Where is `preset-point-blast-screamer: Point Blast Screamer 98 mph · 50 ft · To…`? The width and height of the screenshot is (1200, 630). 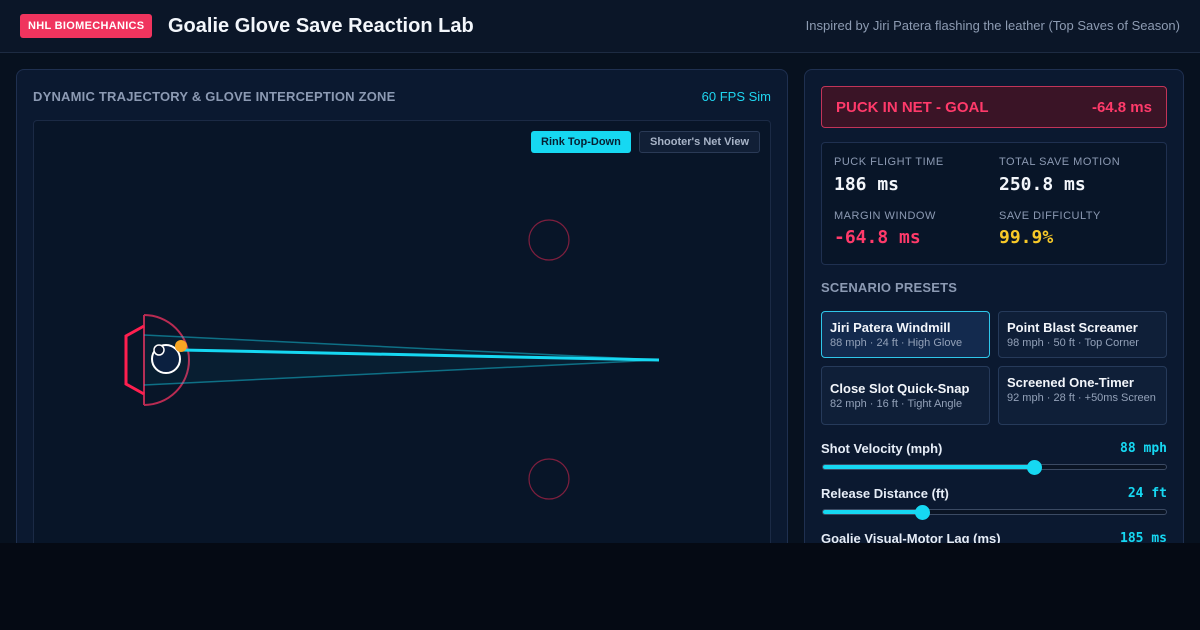
preset-point-blast-screamer: Point Blast Screamer 98 mph · 50 ft · To… is located at coordinates (1082, 334).